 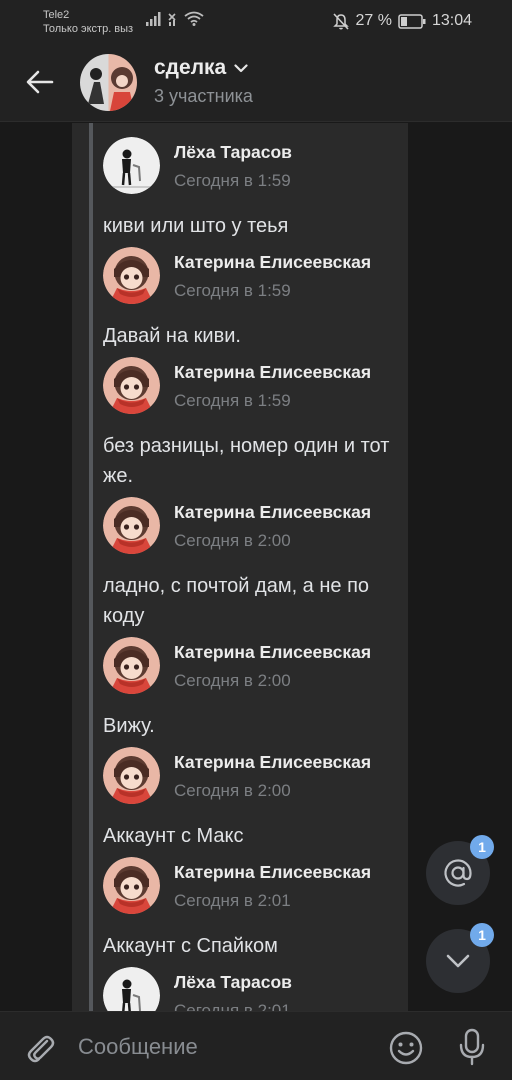 I want to click on message-text: Аккаунт с Спайком, so click(x=190, y=946).